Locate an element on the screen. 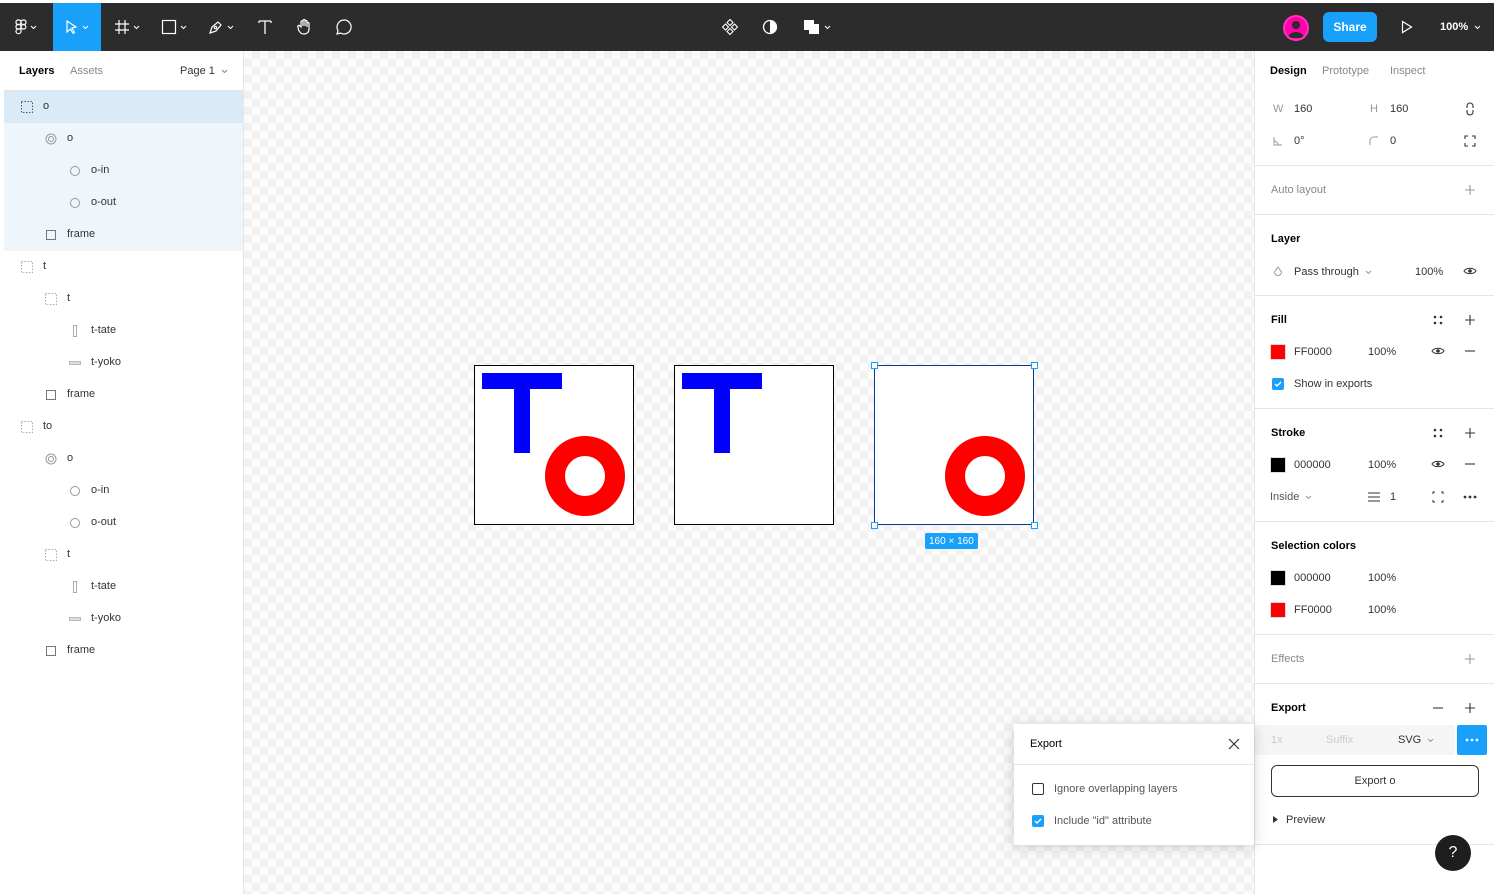 This screenshot has height=894, width=1494. chevron-down-icon is located at coordinates (1477, 27).